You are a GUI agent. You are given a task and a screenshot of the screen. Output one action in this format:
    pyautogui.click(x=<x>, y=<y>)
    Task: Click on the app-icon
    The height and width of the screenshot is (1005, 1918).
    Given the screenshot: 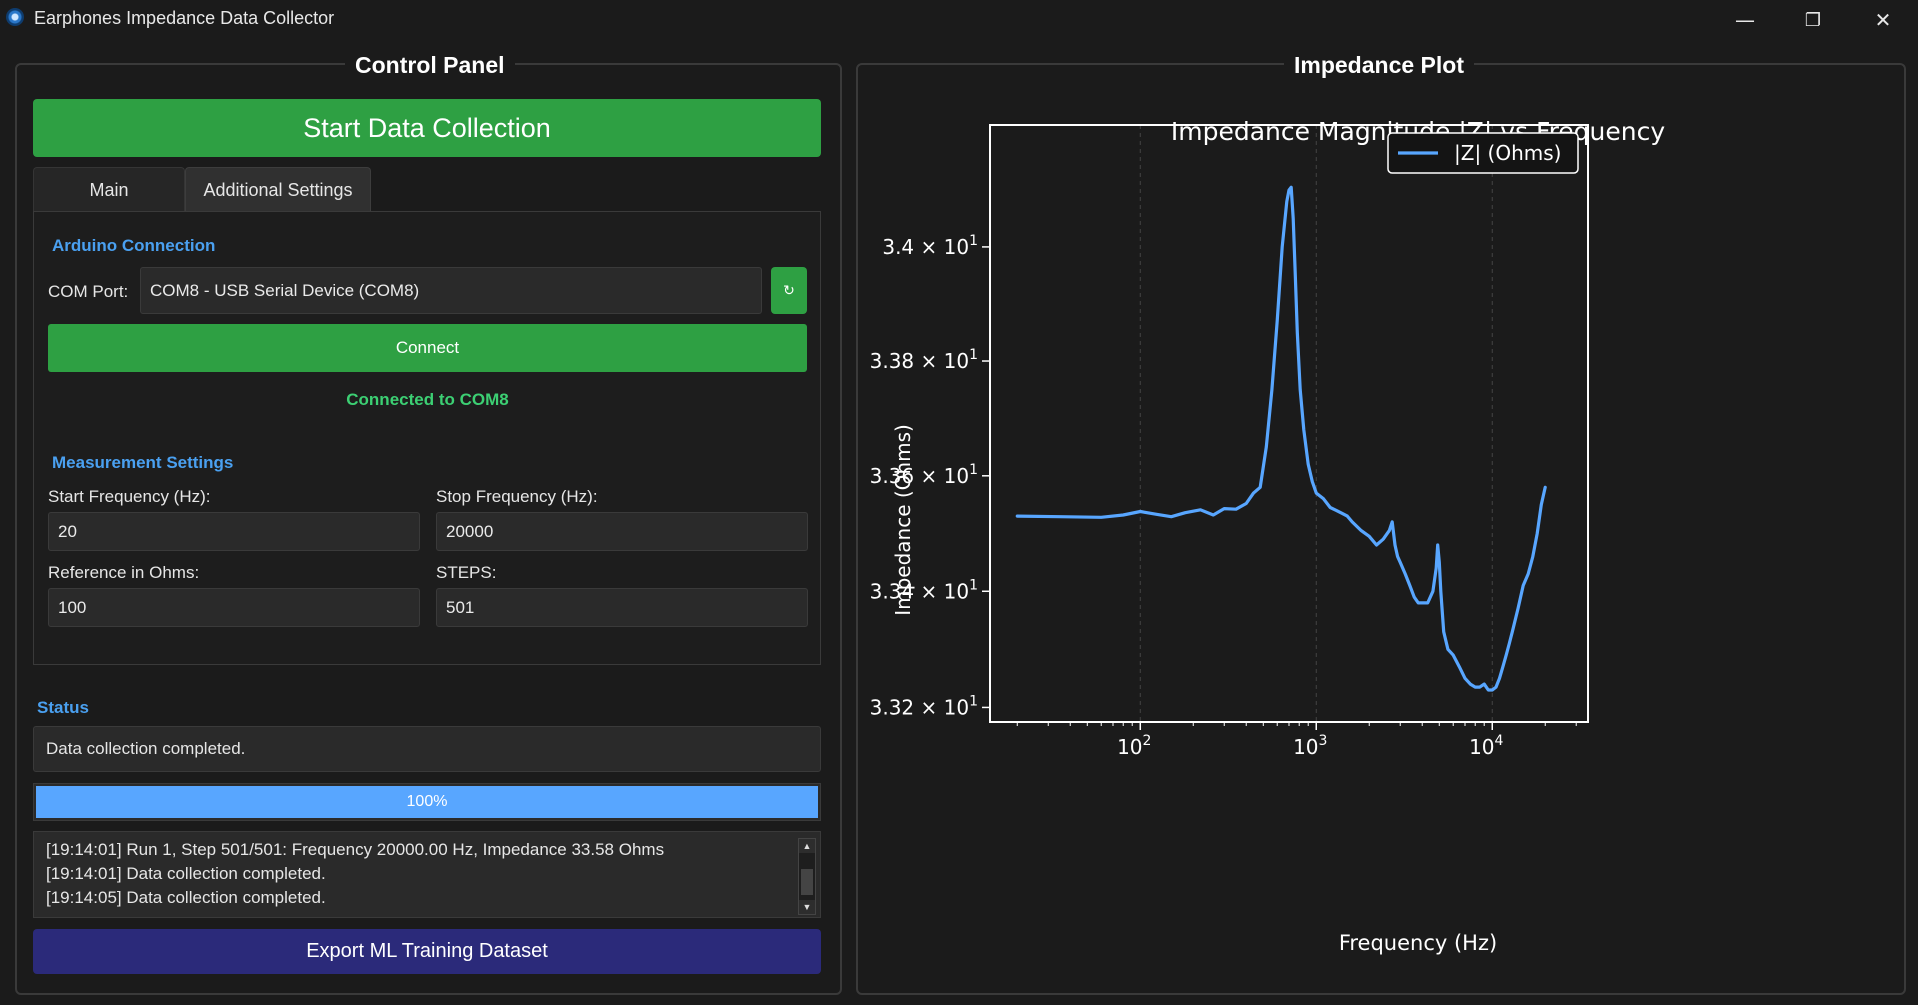 What is the action you would take?
    pyautogui.click(x=15, y=17)
    